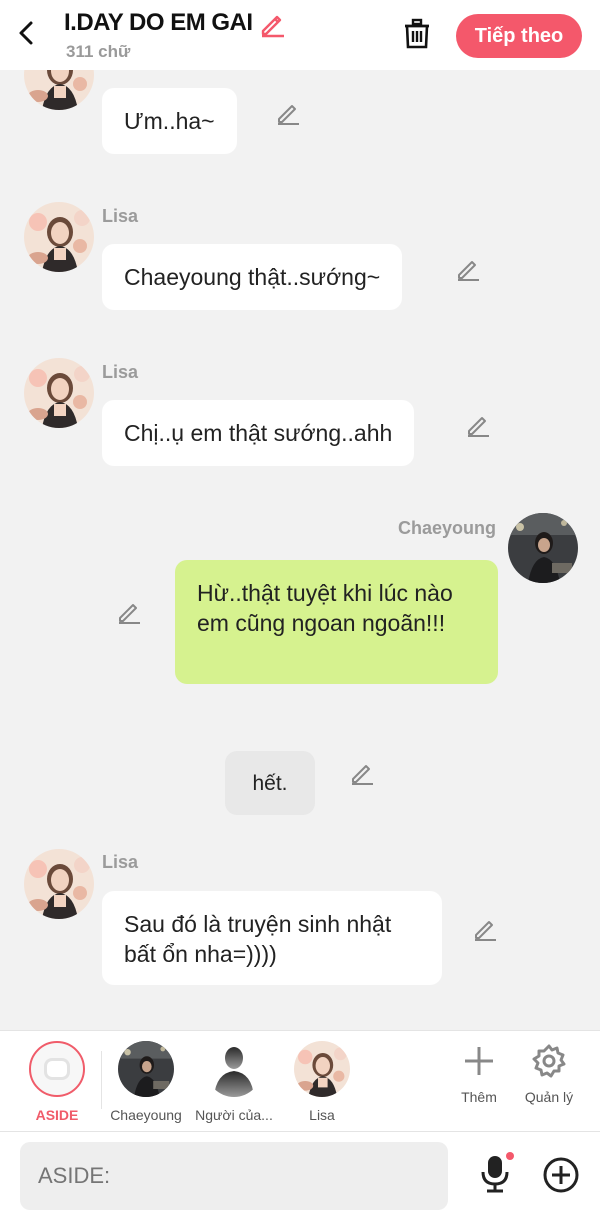 Image resolution: width=600 pixels, height=1221 pixels. I want to click on sender-name: Chaeyoung, so click(447, 528).